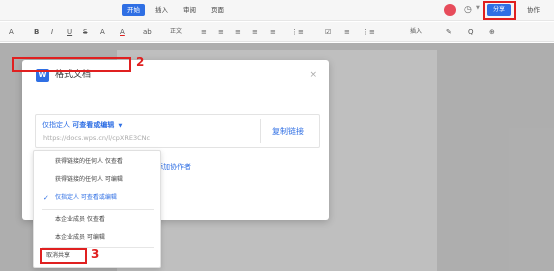  What do you see at coordinates (89, 161) in the screenshot?
I see `dropdown-item-label: 获得链接的任何人 仅查看` at bounding box center [89, 161].